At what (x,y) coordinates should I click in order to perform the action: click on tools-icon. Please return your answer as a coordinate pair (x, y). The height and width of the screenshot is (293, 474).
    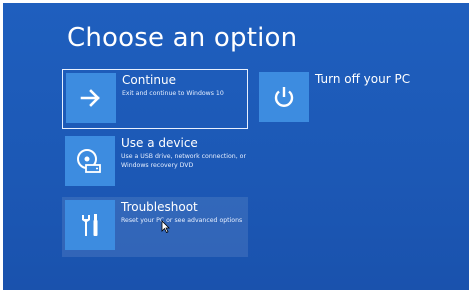
    Looking at the image, I should click on (90, 225).